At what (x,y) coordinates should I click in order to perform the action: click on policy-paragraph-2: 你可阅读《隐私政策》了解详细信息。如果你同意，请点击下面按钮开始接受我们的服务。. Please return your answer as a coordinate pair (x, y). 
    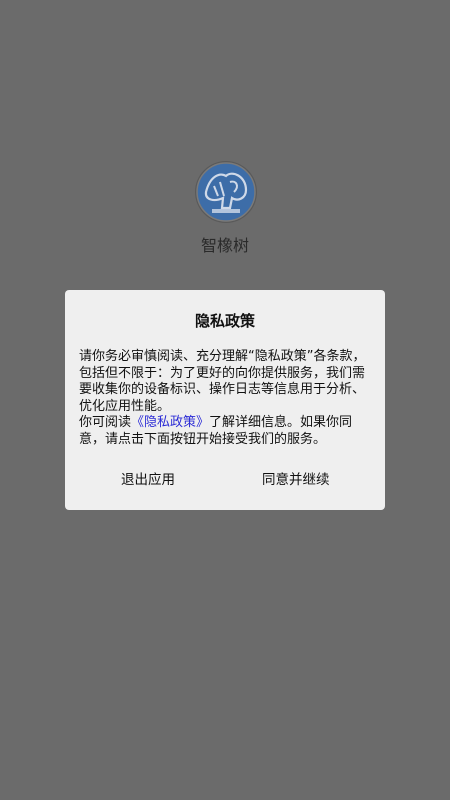
    Looking at the image, I should click on (227, 431).